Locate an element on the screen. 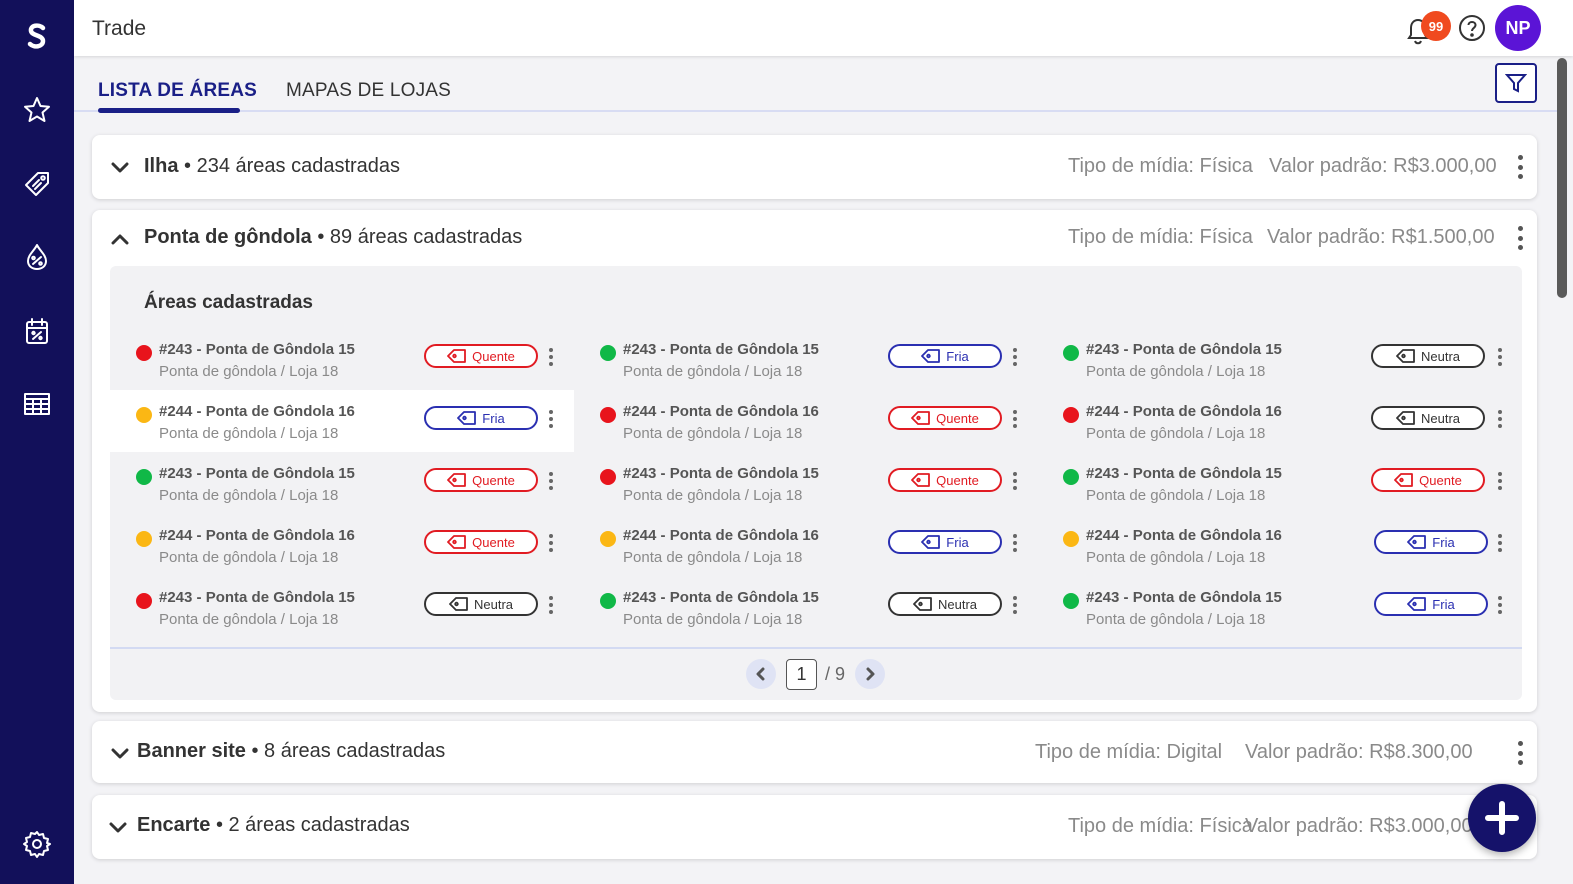  brand-logo-icon is located at coordinates (37, 36).